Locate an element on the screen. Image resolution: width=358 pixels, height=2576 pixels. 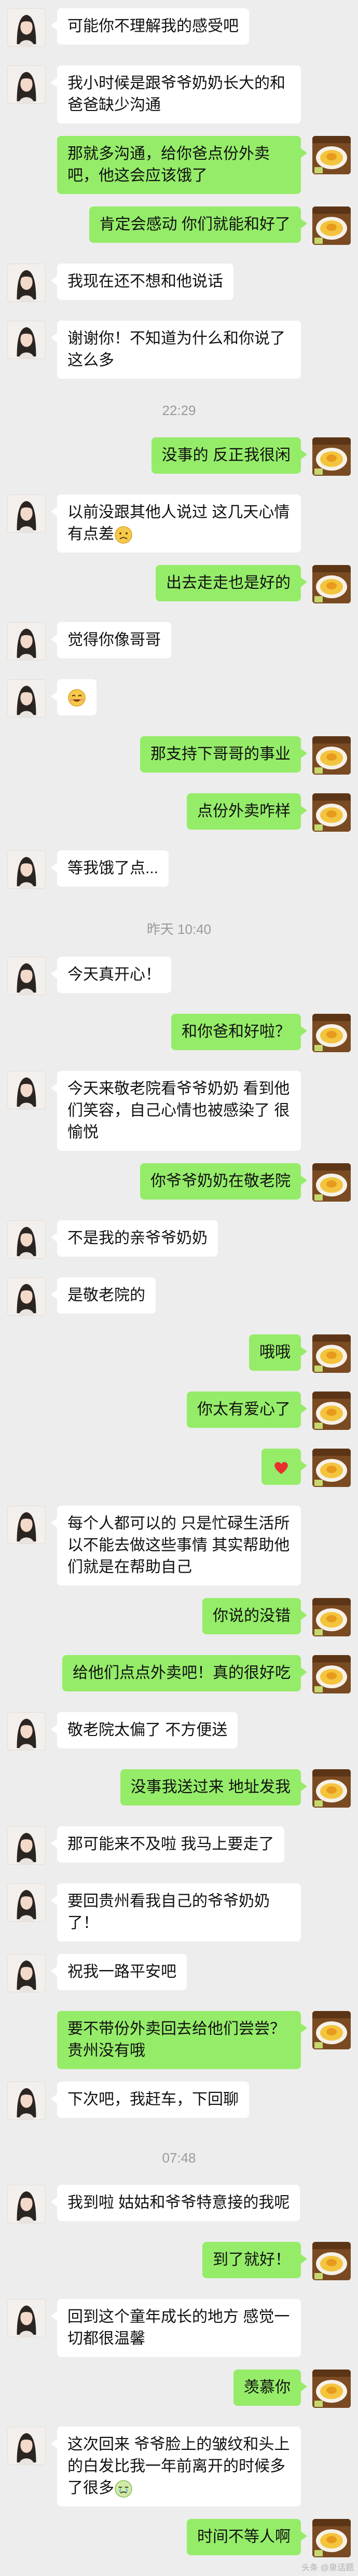
message-bubble: 我小时候是跟爷爷奶奶长大的和爸爸缺少沟通 is located at coordinates (176, 94).